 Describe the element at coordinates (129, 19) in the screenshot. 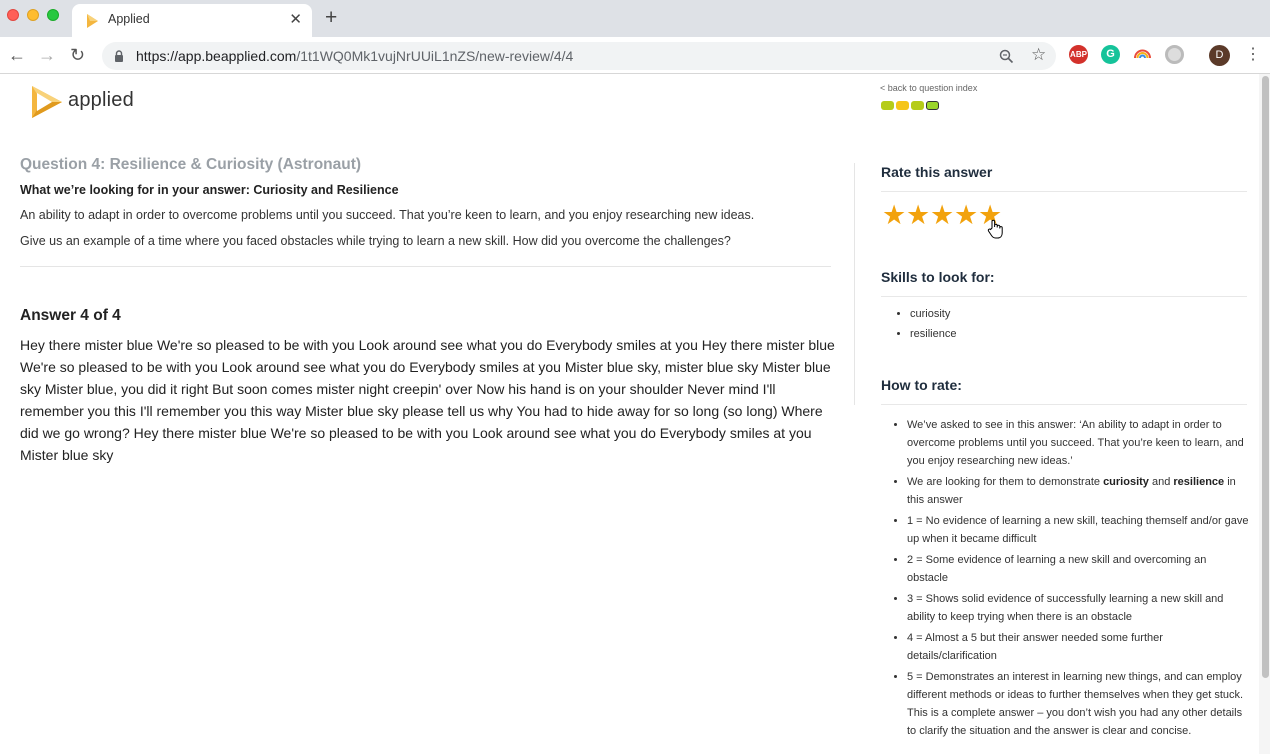

I see `tab-title: Applied` at that location.